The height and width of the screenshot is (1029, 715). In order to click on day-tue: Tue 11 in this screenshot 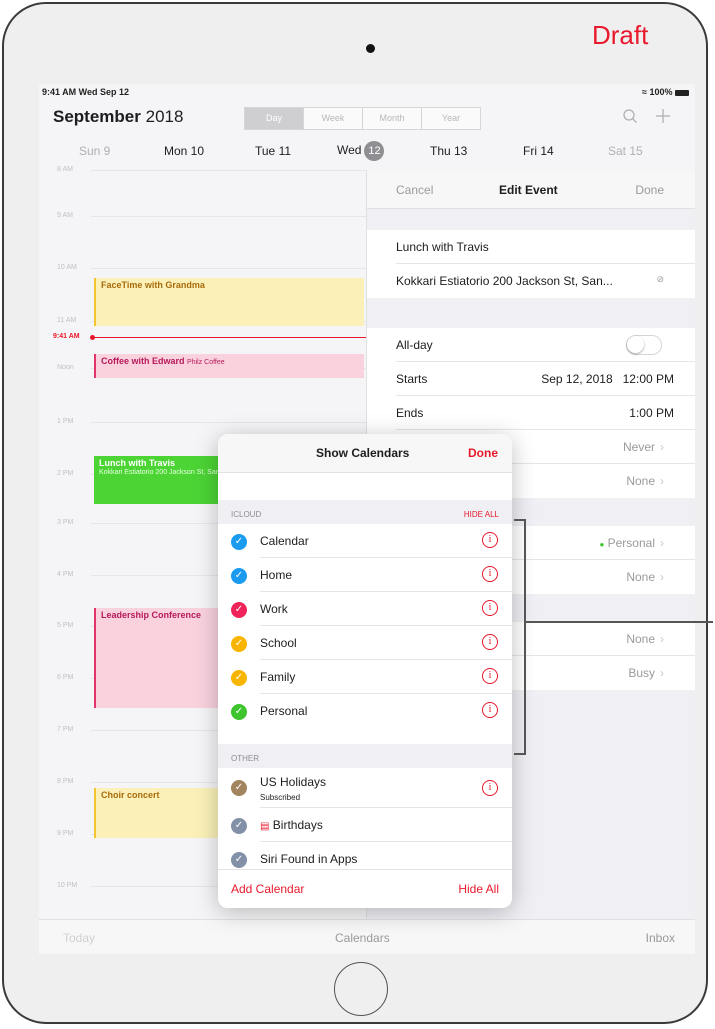, I will do `click(273, 151)`.